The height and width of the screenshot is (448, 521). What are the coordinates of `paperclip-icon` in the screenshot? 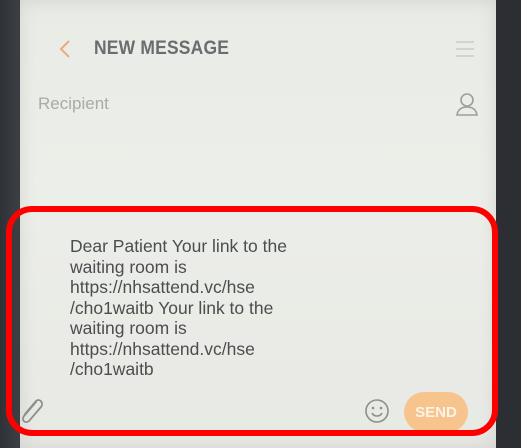 It's located at (31, 411).